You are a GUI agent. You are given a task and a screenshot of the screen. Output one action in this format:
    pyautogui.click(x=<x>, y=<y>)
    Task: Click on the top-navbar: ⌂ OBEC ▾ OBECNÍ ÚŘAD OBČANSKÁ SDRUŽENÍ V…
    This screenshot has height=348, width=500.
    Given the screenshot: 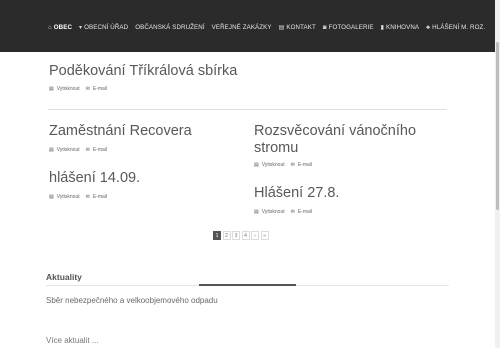 What is the action you would take?
    pyautogui.click(x=250, y=26)
    